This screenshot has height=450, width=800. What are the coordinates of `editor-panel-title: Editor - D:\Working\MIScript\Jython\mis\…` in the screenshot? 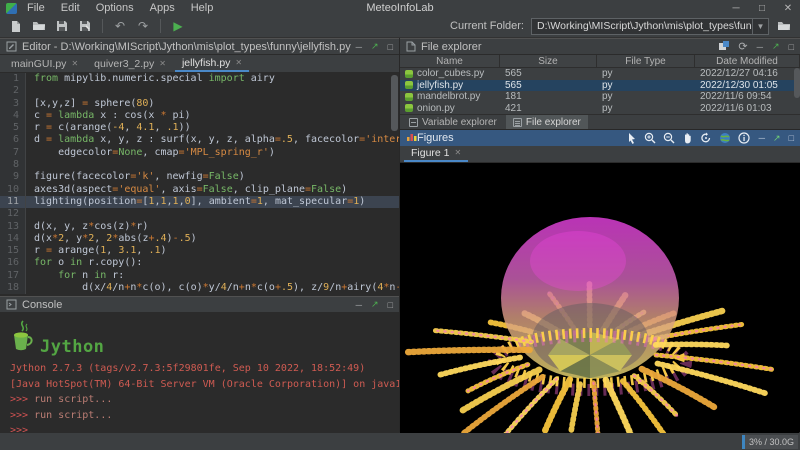 It's located at (186, 46).